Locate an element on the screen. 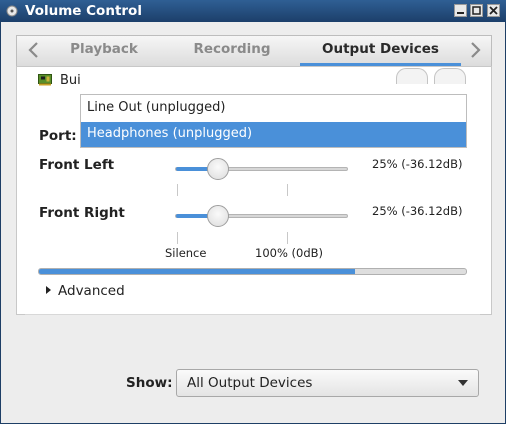 This screenshot has height=424, width=506. close-button is located at coordinates (493, 10).